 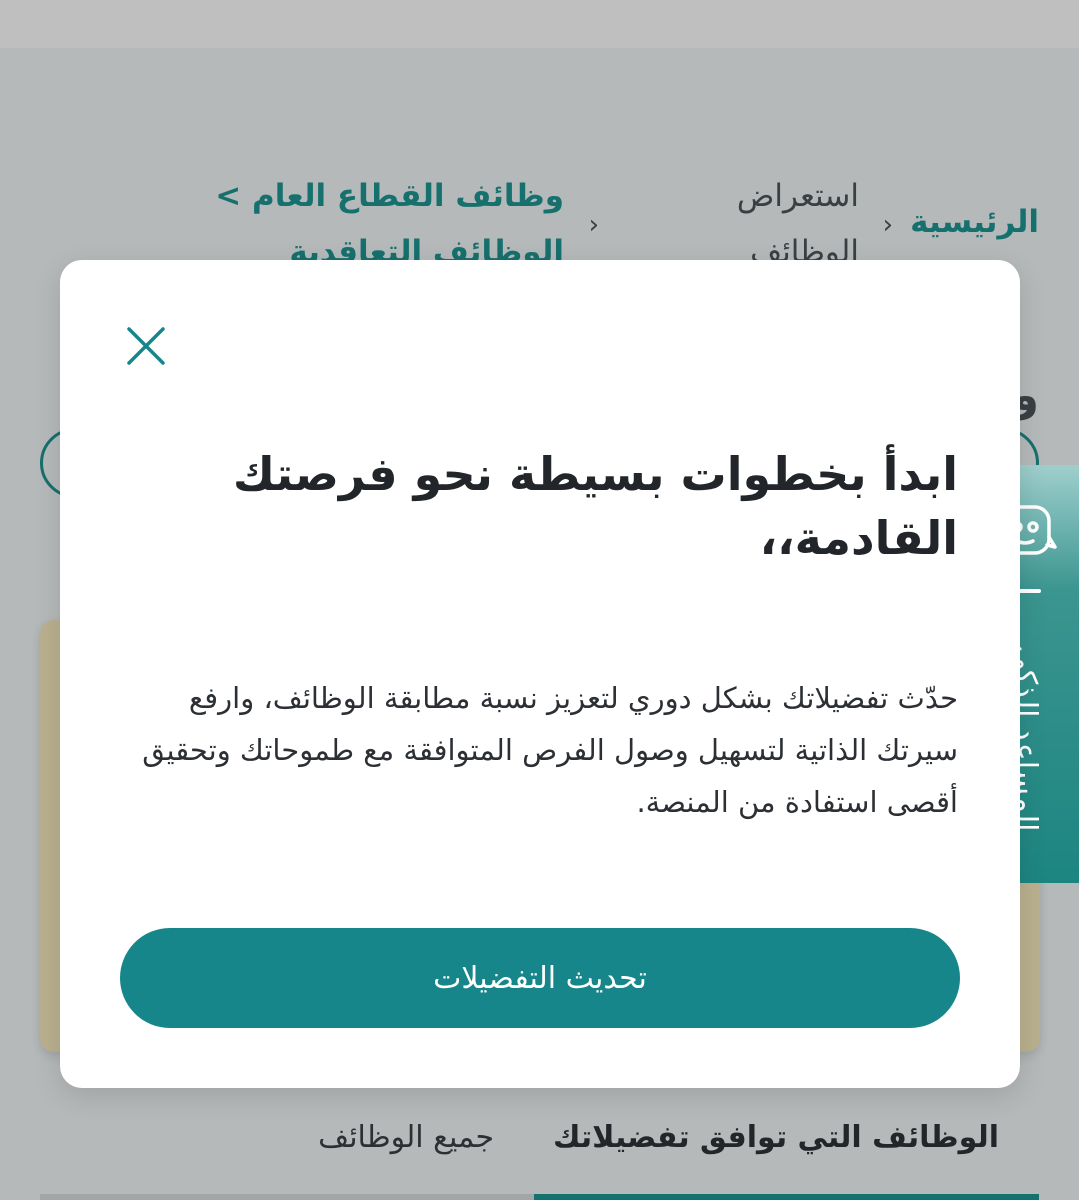 I want to click on job-tabs: الوظائف التي توافق تفضيلاتك جميع الوظائف, so click(x=539, y=1150).